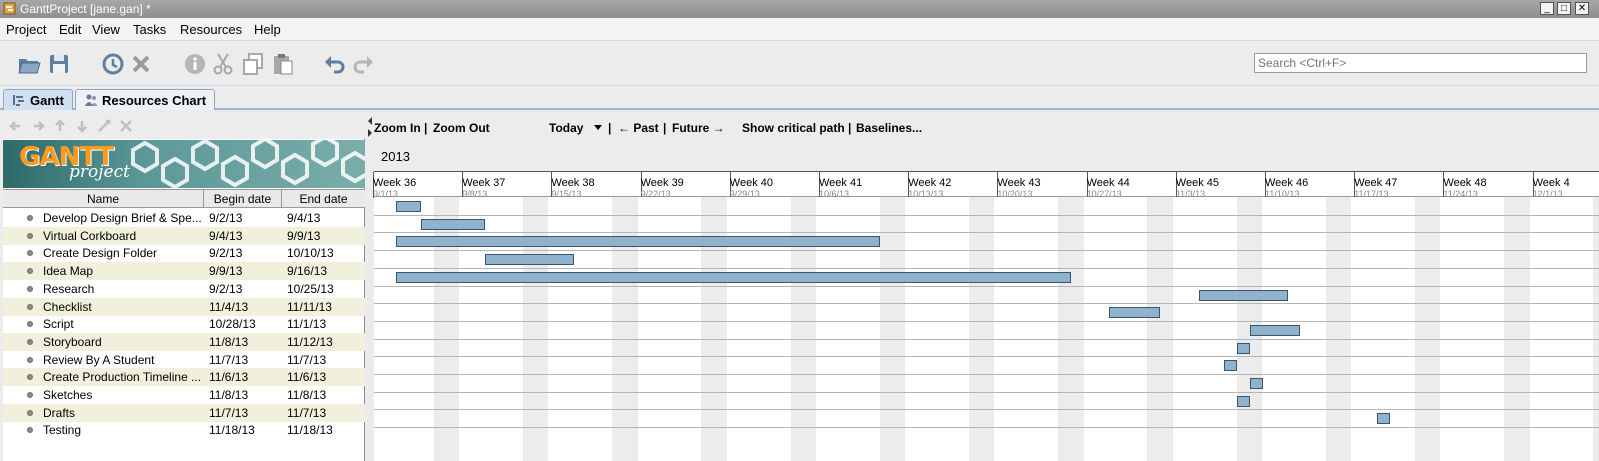 The width and height of the screenshot is (1599, 461). Describe the element at coordinates (211, 29) in the screenshot. I see `menu-resources: Resources` at that location.